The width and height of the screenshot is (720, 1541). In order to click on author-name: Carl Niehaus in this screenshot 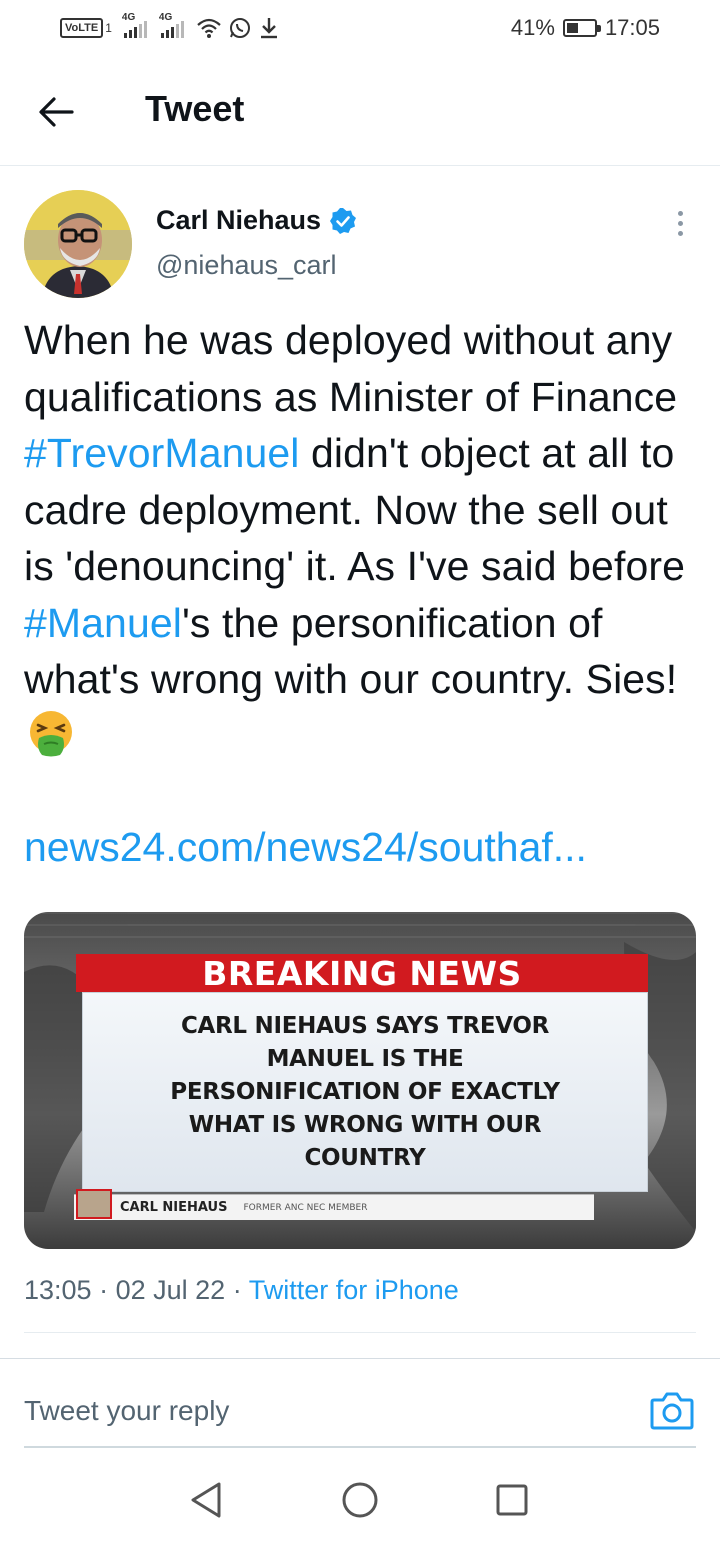, I will do `click(238, 220)`.